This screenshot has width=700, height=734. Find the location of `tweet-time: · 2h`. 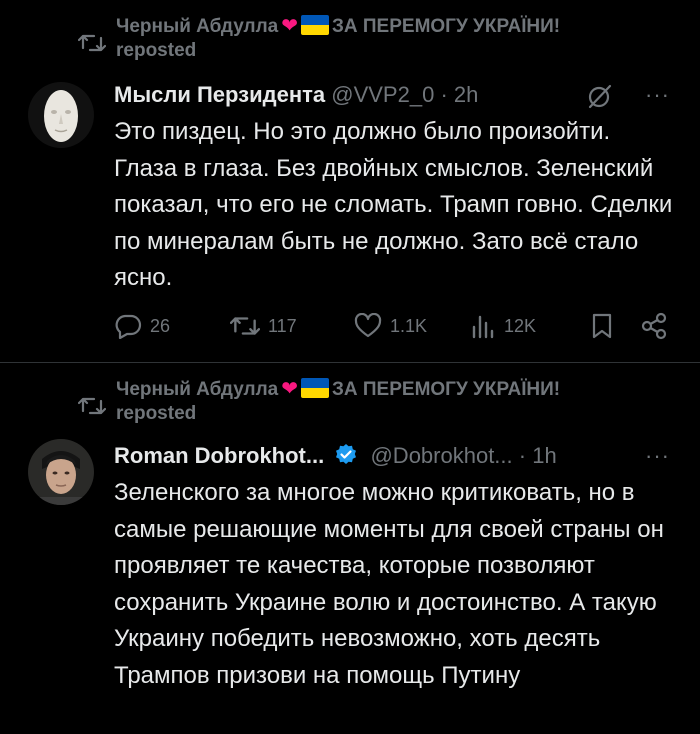

tweet-time: · 2h is located at coordinates (459, 94).